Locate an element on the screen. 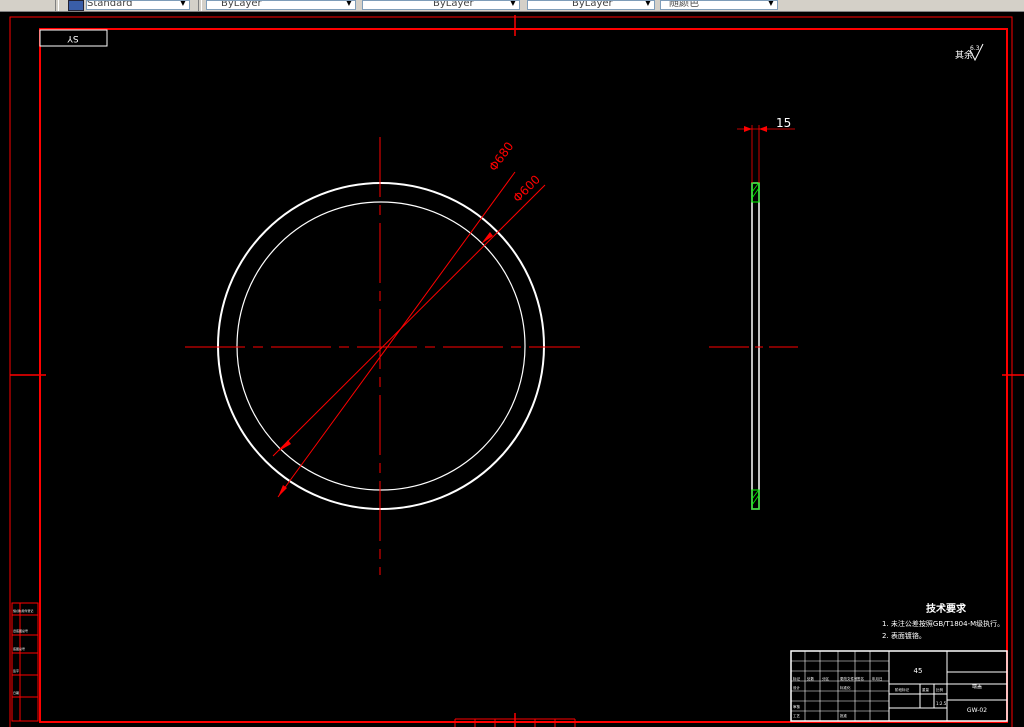  ring-profile is located at coordinates (755, 346).